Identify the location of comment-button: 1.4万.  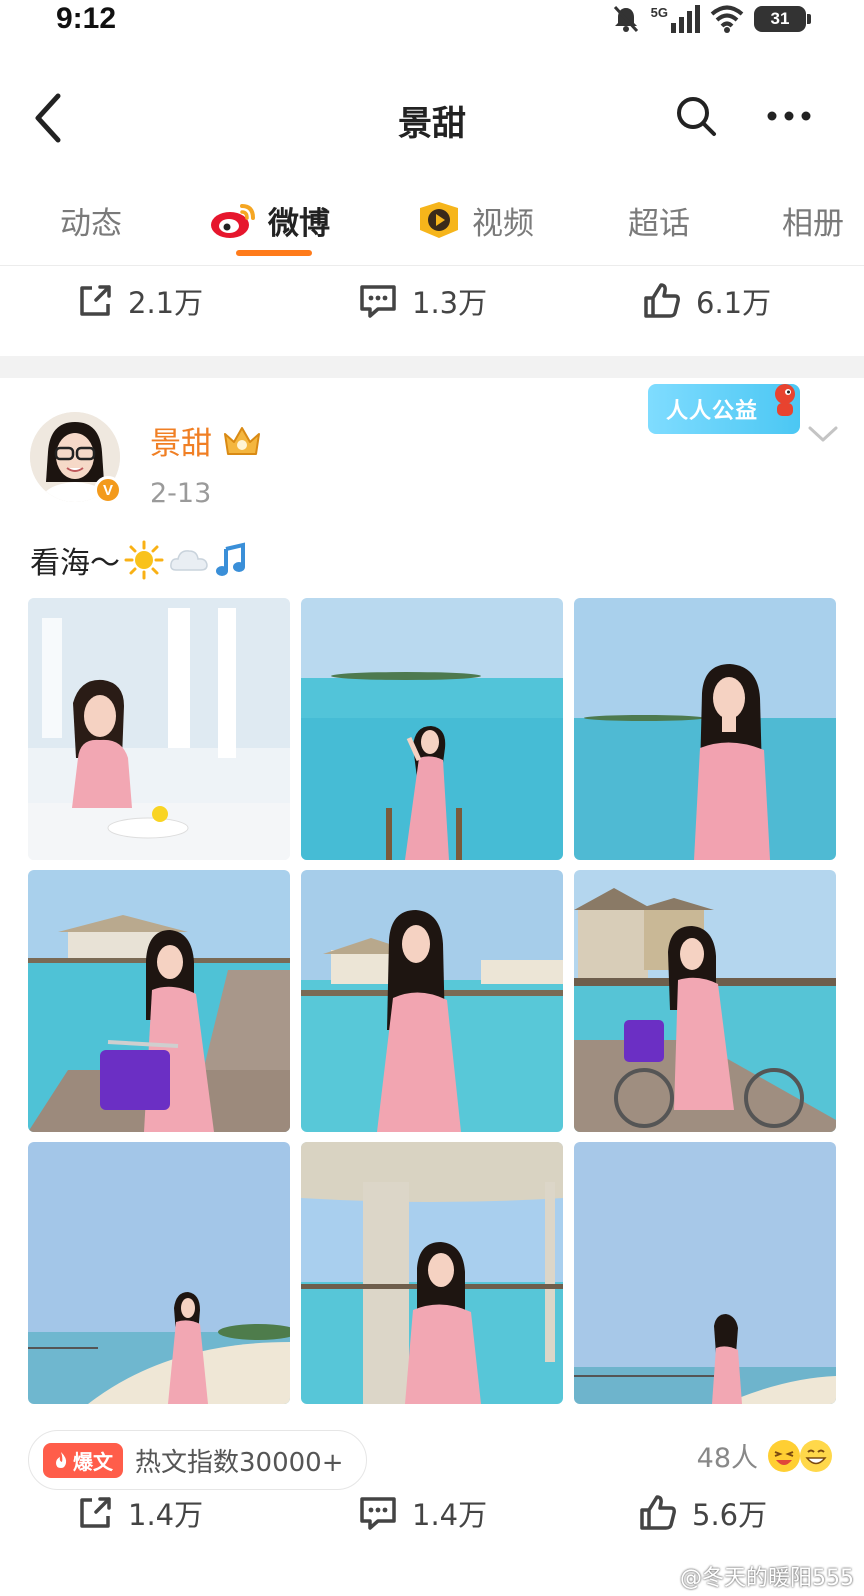
(422, 1513).